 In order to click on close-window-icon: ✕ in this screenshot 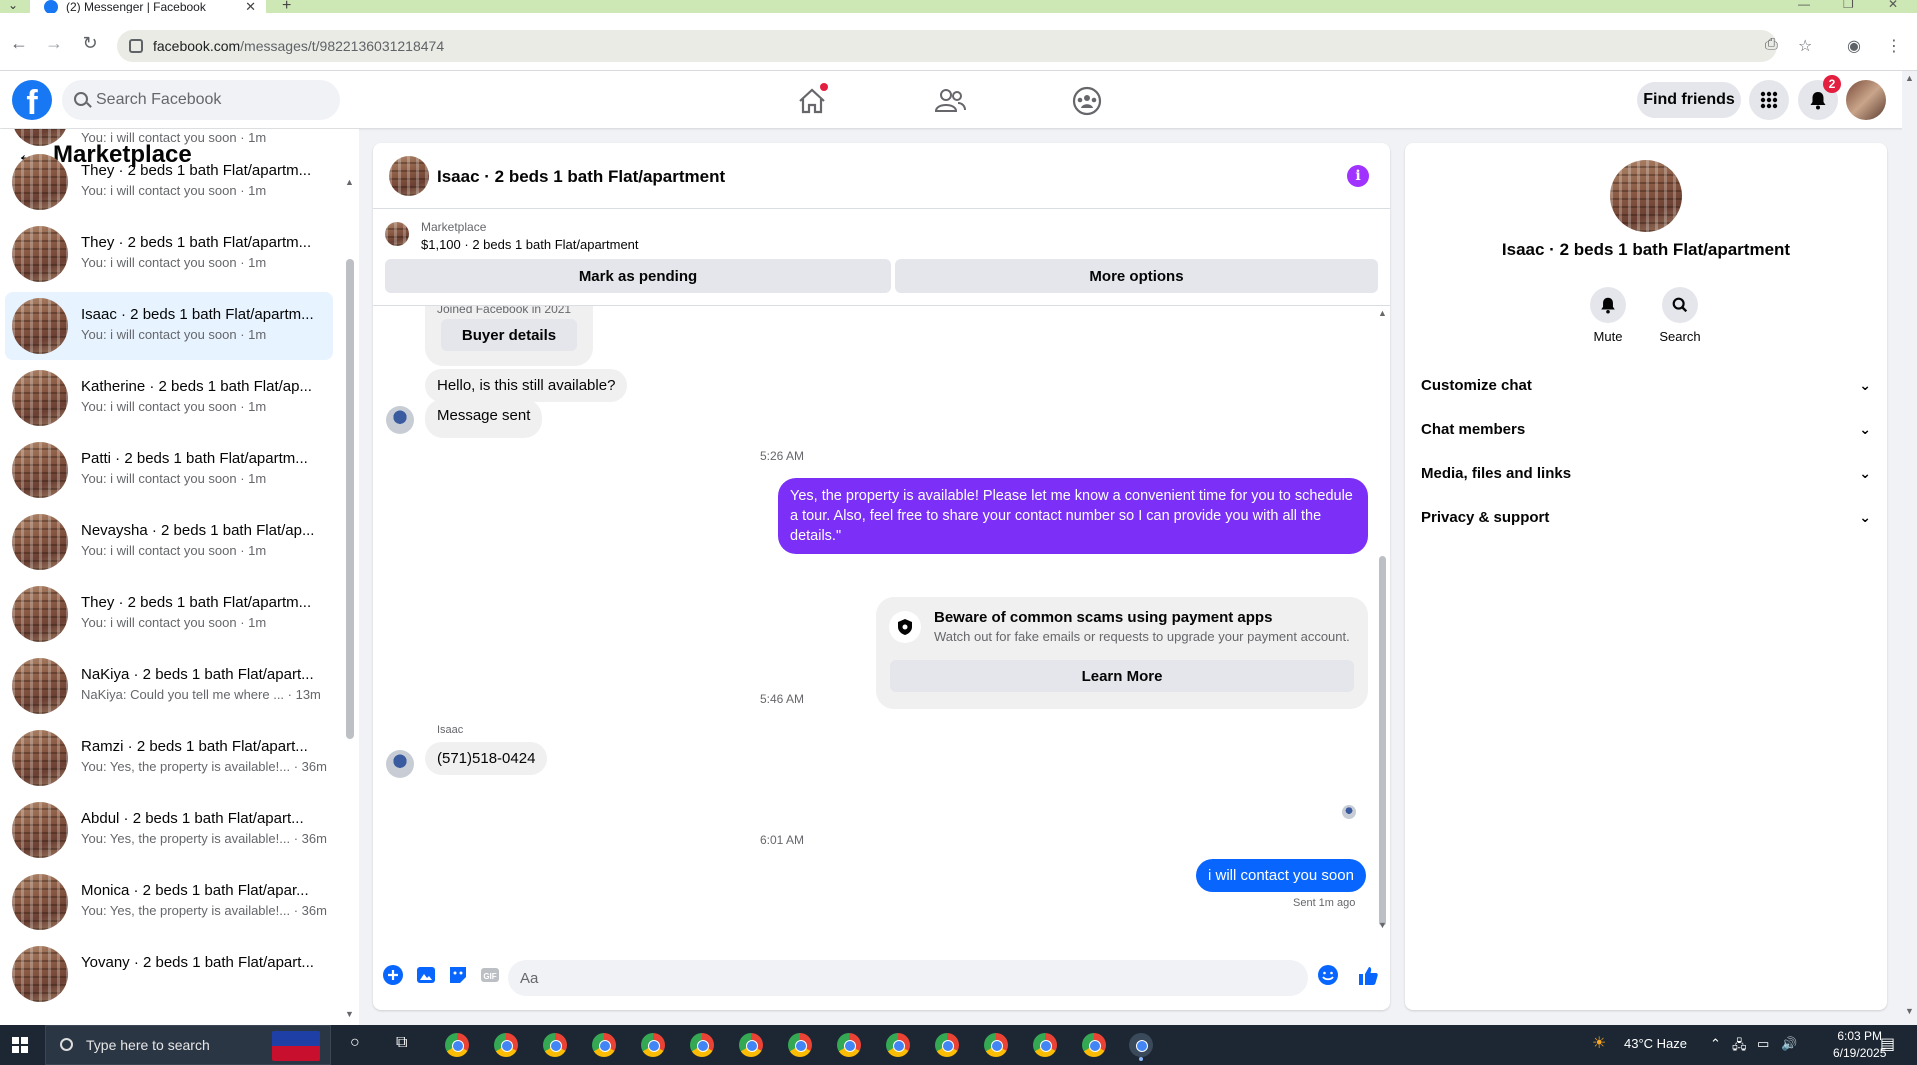, I will do `click(1893, 5)`.